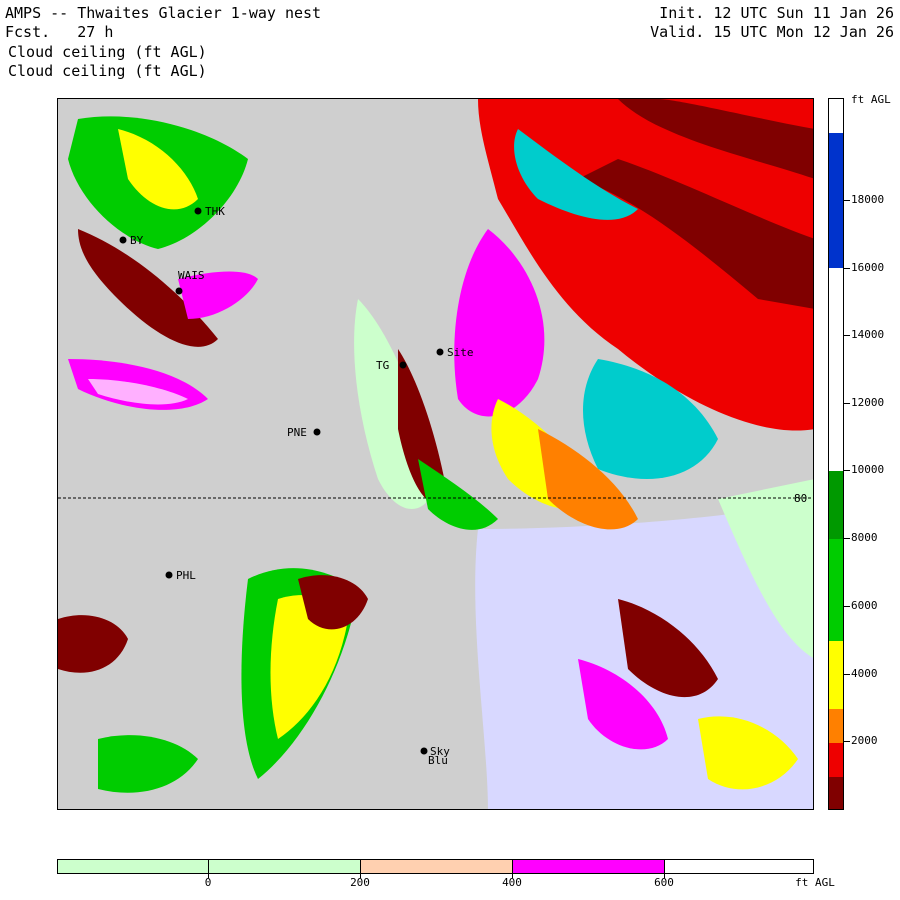 This screenshot has height=900, width=900. Describe the element at coordinates (864, 605) in the screenshot. I see `colorbar-right-tick: 6000` at that location.